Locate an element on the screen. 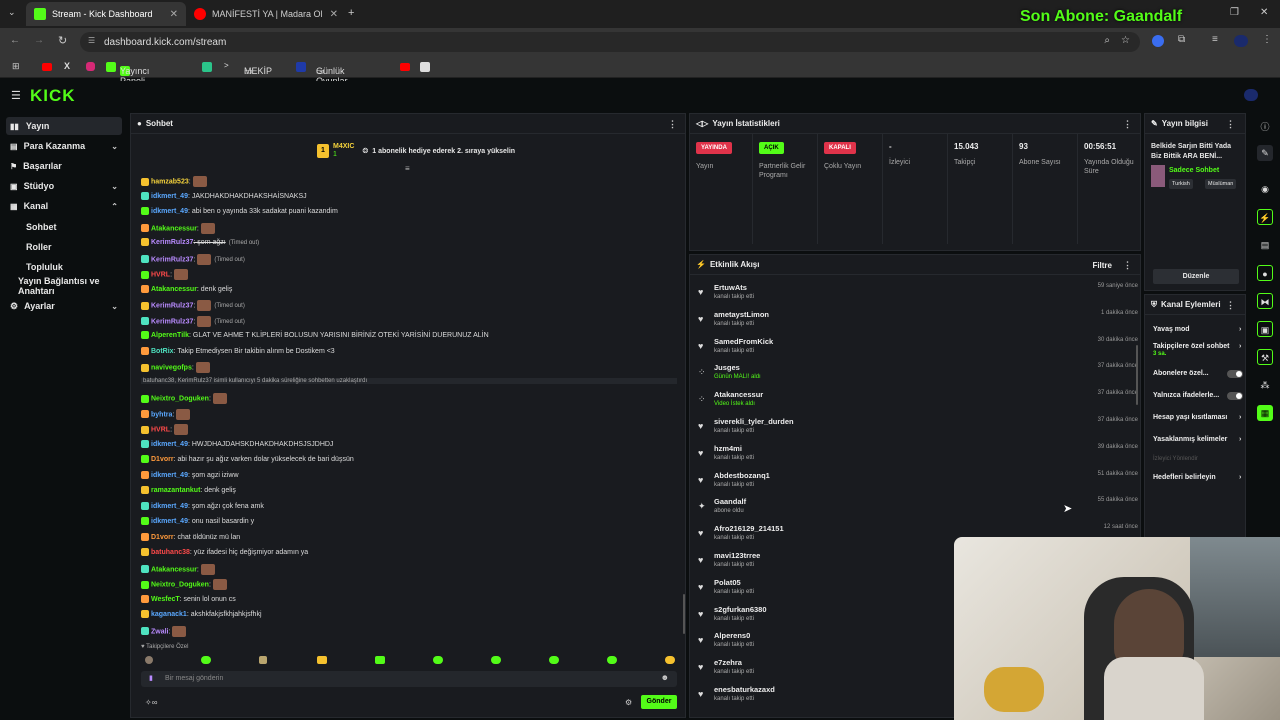  tab-kick-dashboard: Stream - Kick Dashboard ✕ is located at coordinates (106, 14).